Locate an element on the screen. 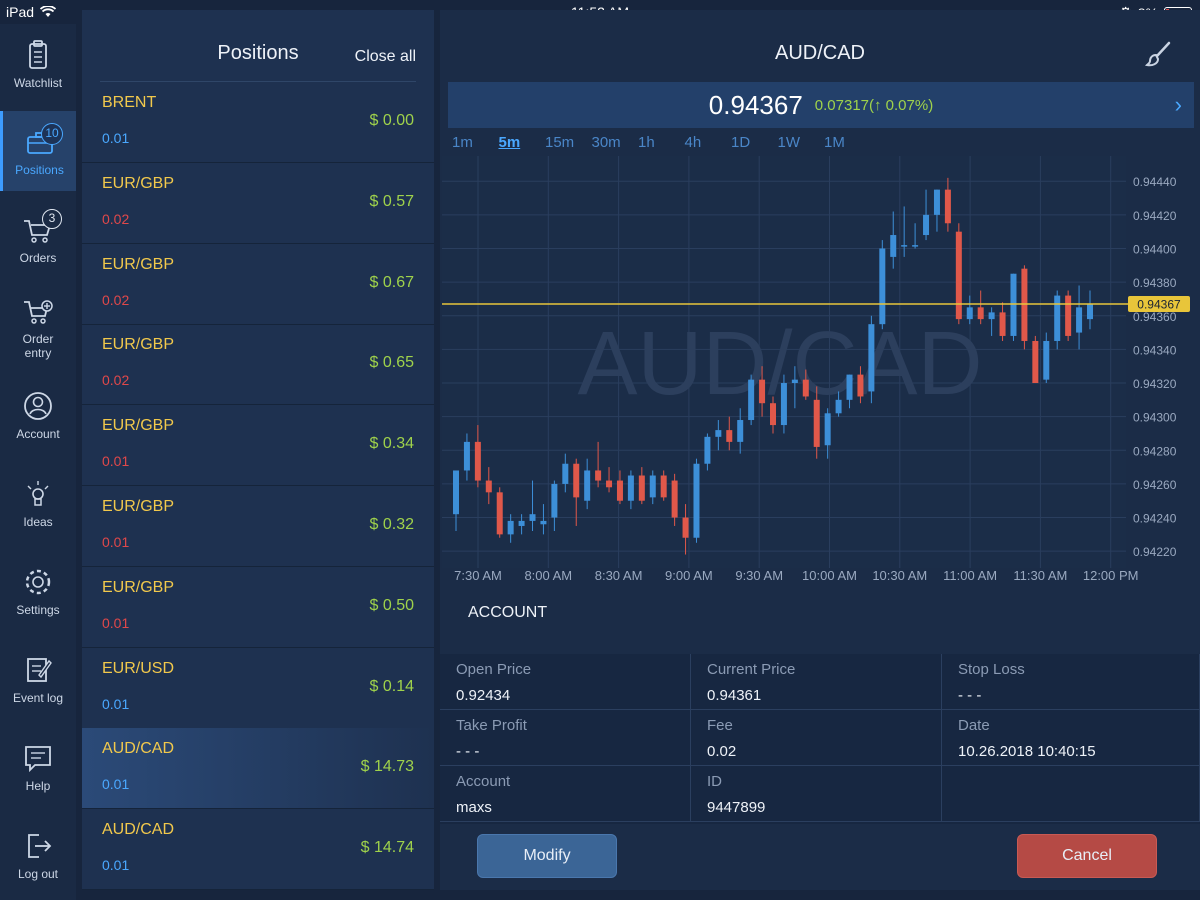 The width and height of the screenshot is (1200, 900). position-row: AUD/CAD 0.01 $ 14.73 is located at coordinates (258, 769).